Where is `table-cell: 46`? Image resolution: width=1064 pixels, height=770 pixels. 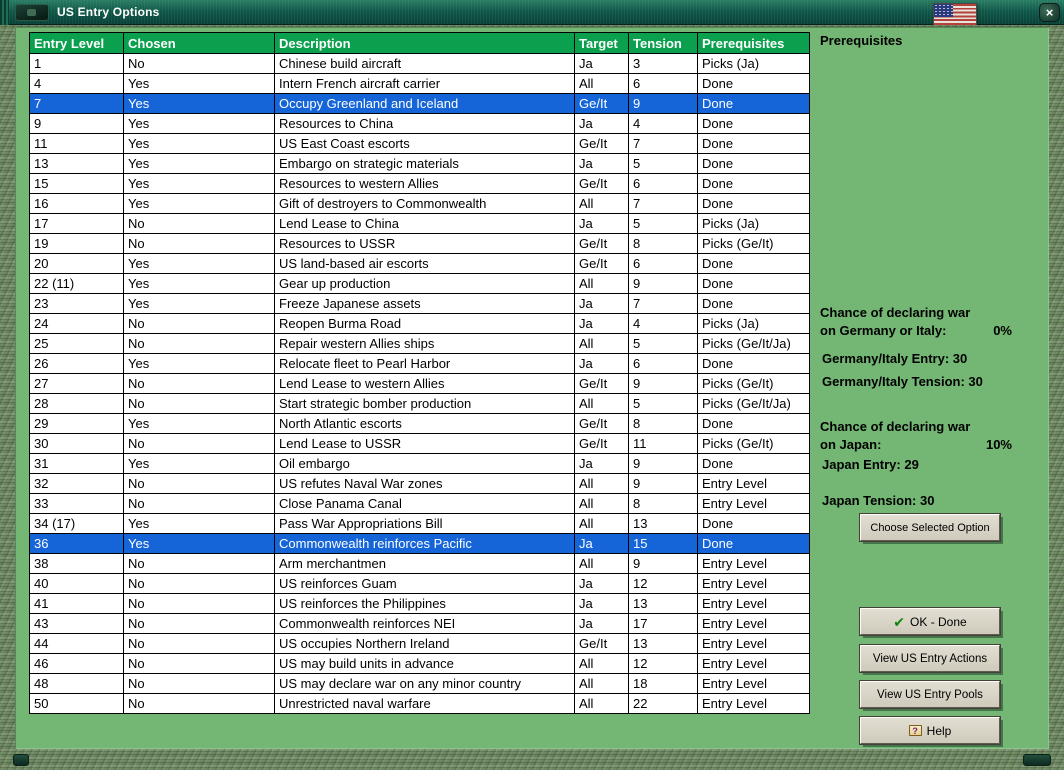
table-cell: 46 is located at coordinates (76, 663).